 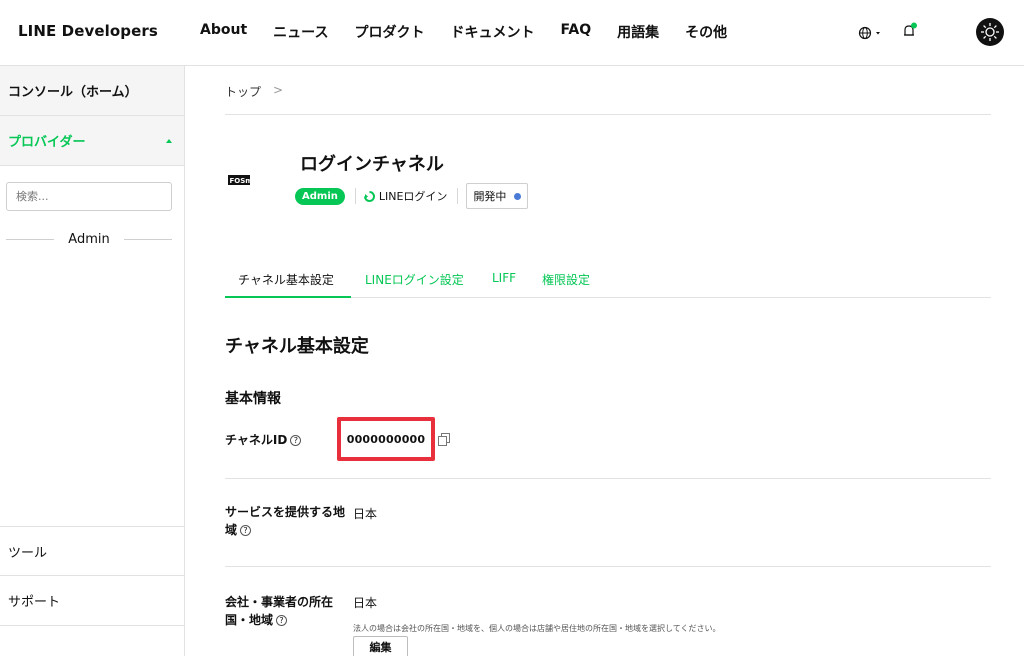 What do you see at coordinates (320, 196) in the screenshot?
I see `role-badge: Admin` at bounding box center [320, 196].